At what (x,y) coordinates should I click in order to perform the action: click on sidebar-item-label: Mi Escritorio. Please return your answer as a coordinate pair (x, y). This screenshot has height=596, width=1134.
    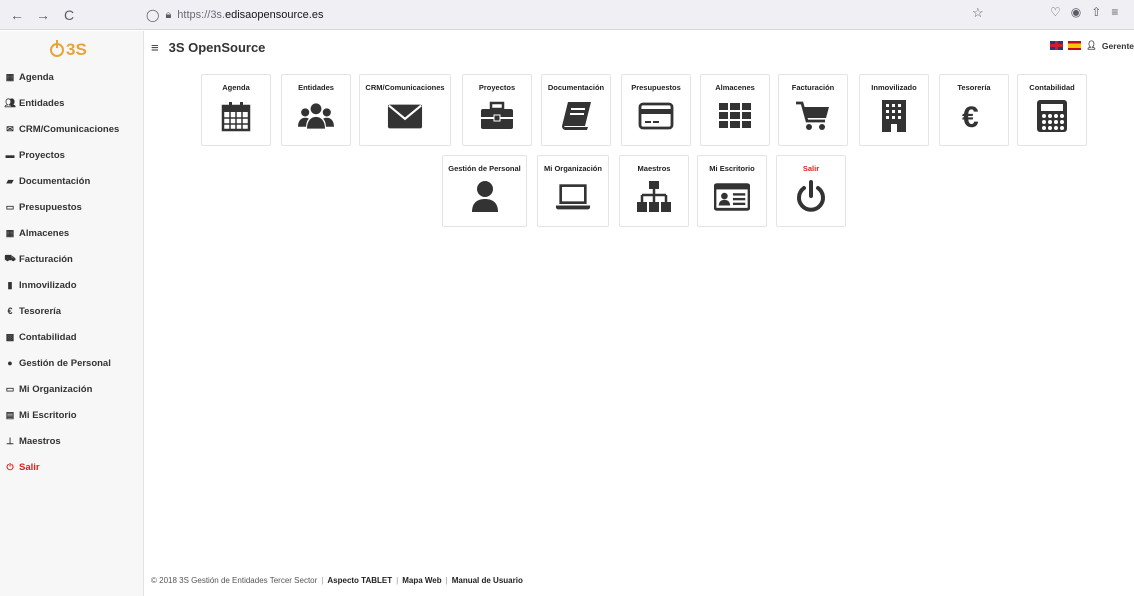
    Looking at the image, I should click on (48, 415).